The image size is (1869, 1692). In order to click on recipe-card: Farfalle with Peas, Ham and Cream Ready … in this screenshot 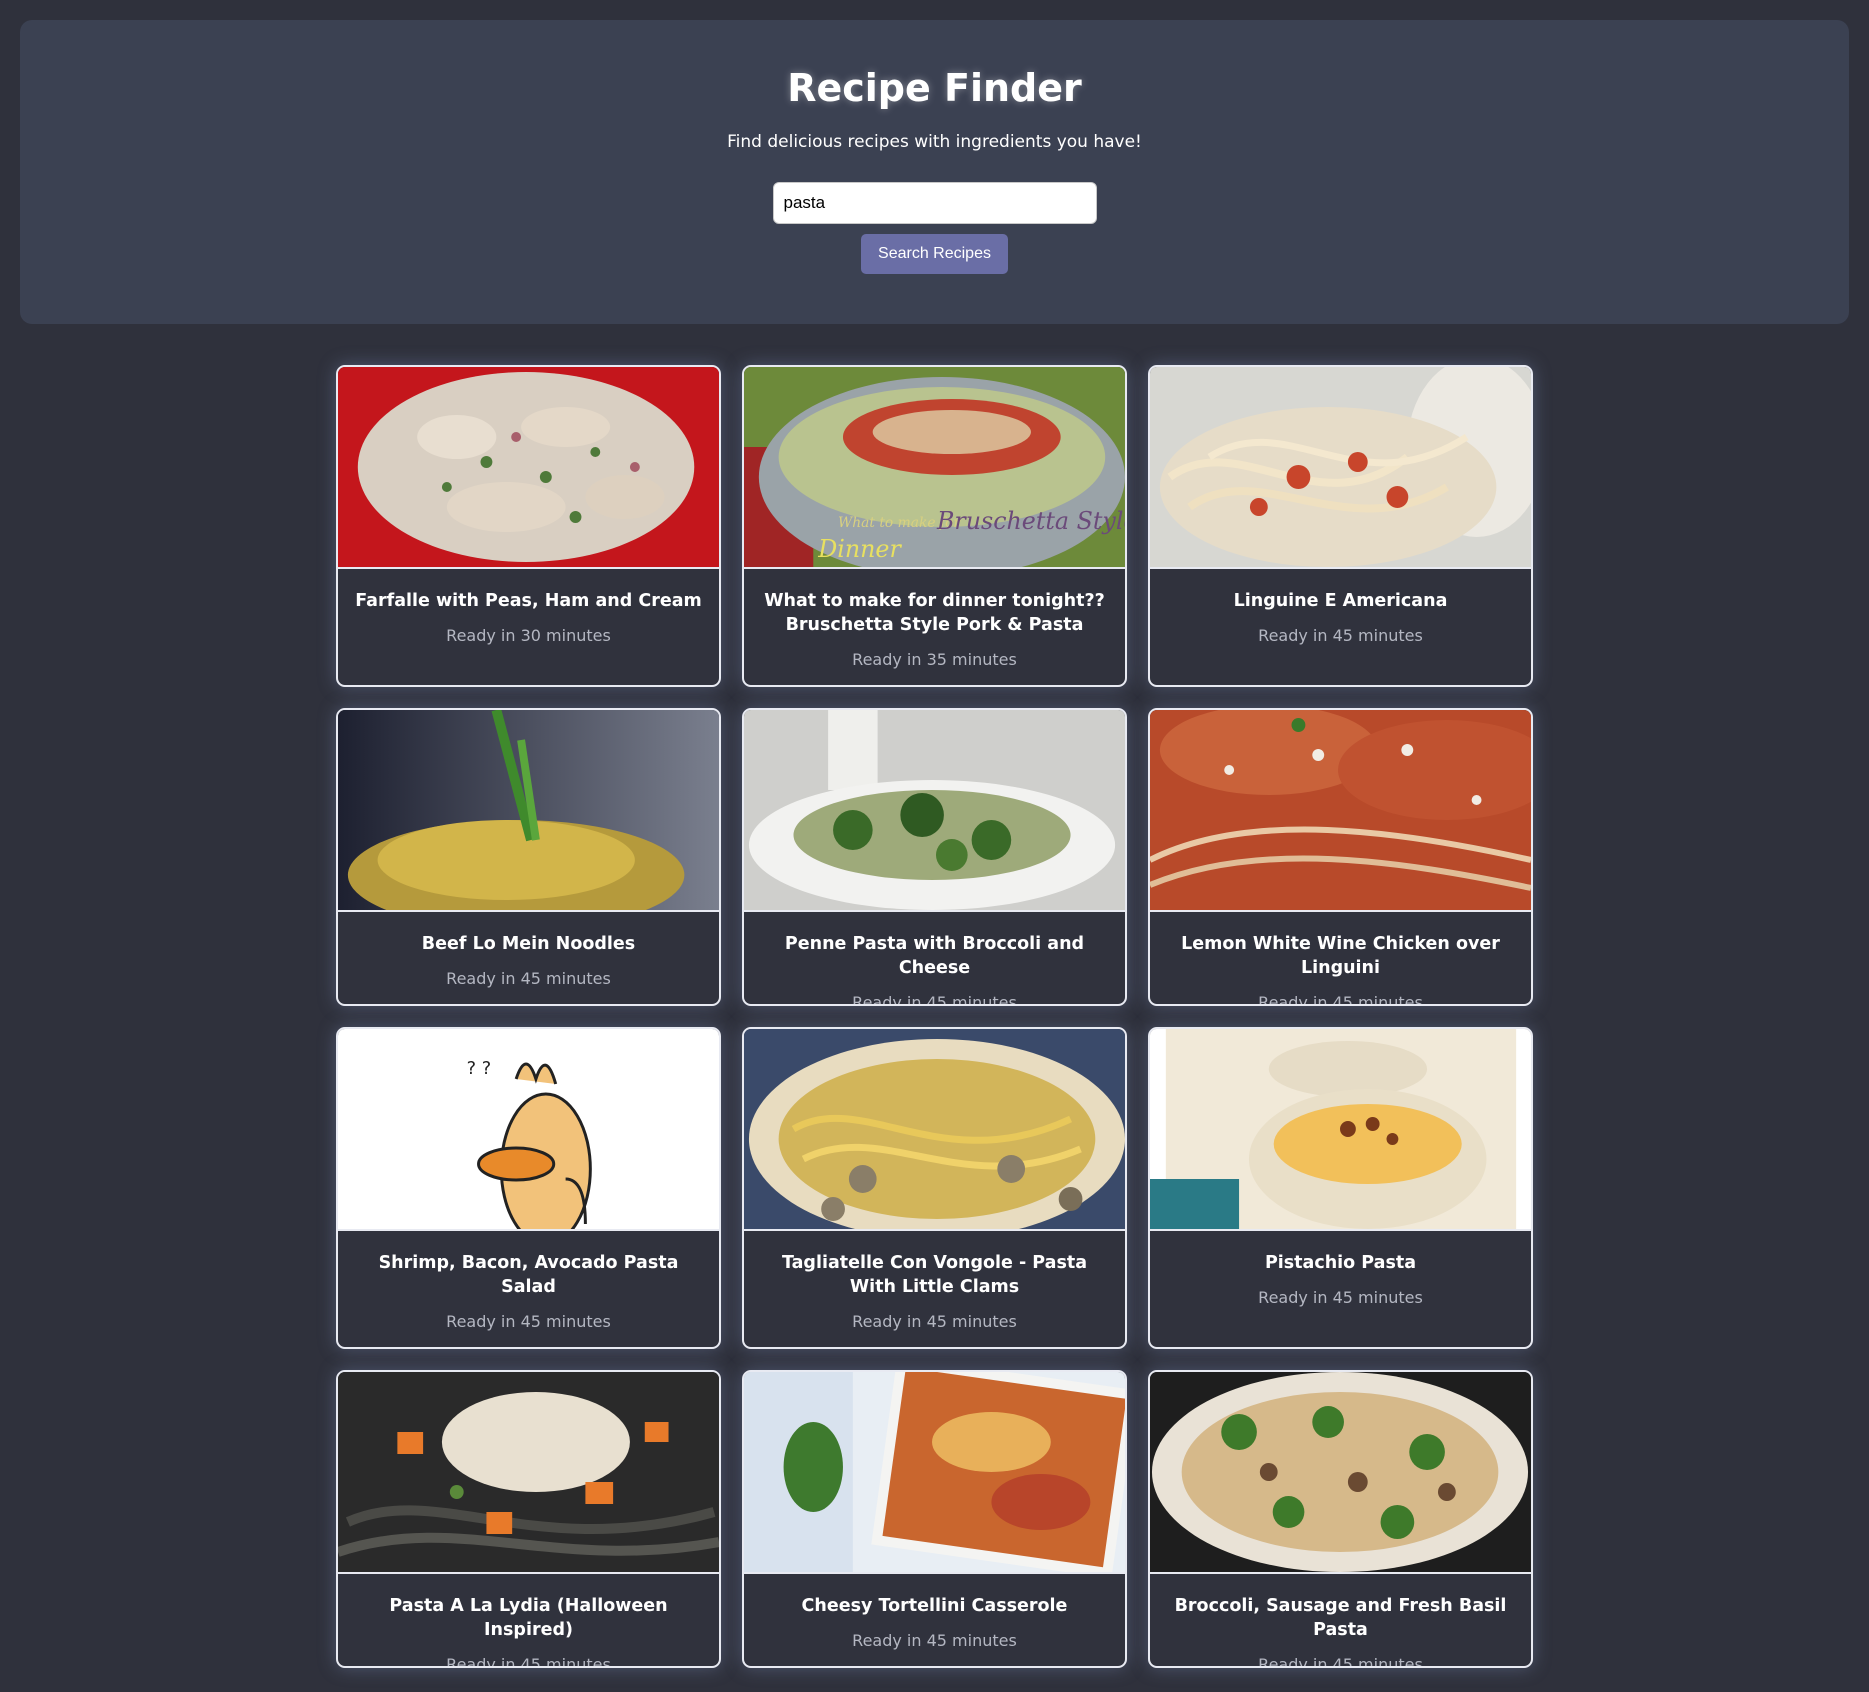, I will do `click(528, 526)`.